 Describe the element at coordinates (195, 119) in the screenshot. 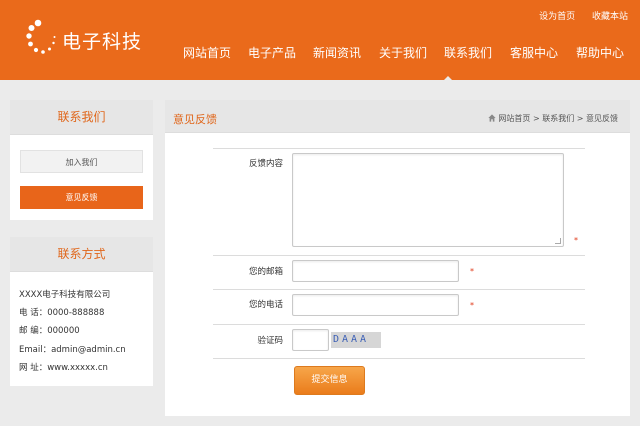

I see `page-title: 意见反馈` at that location.